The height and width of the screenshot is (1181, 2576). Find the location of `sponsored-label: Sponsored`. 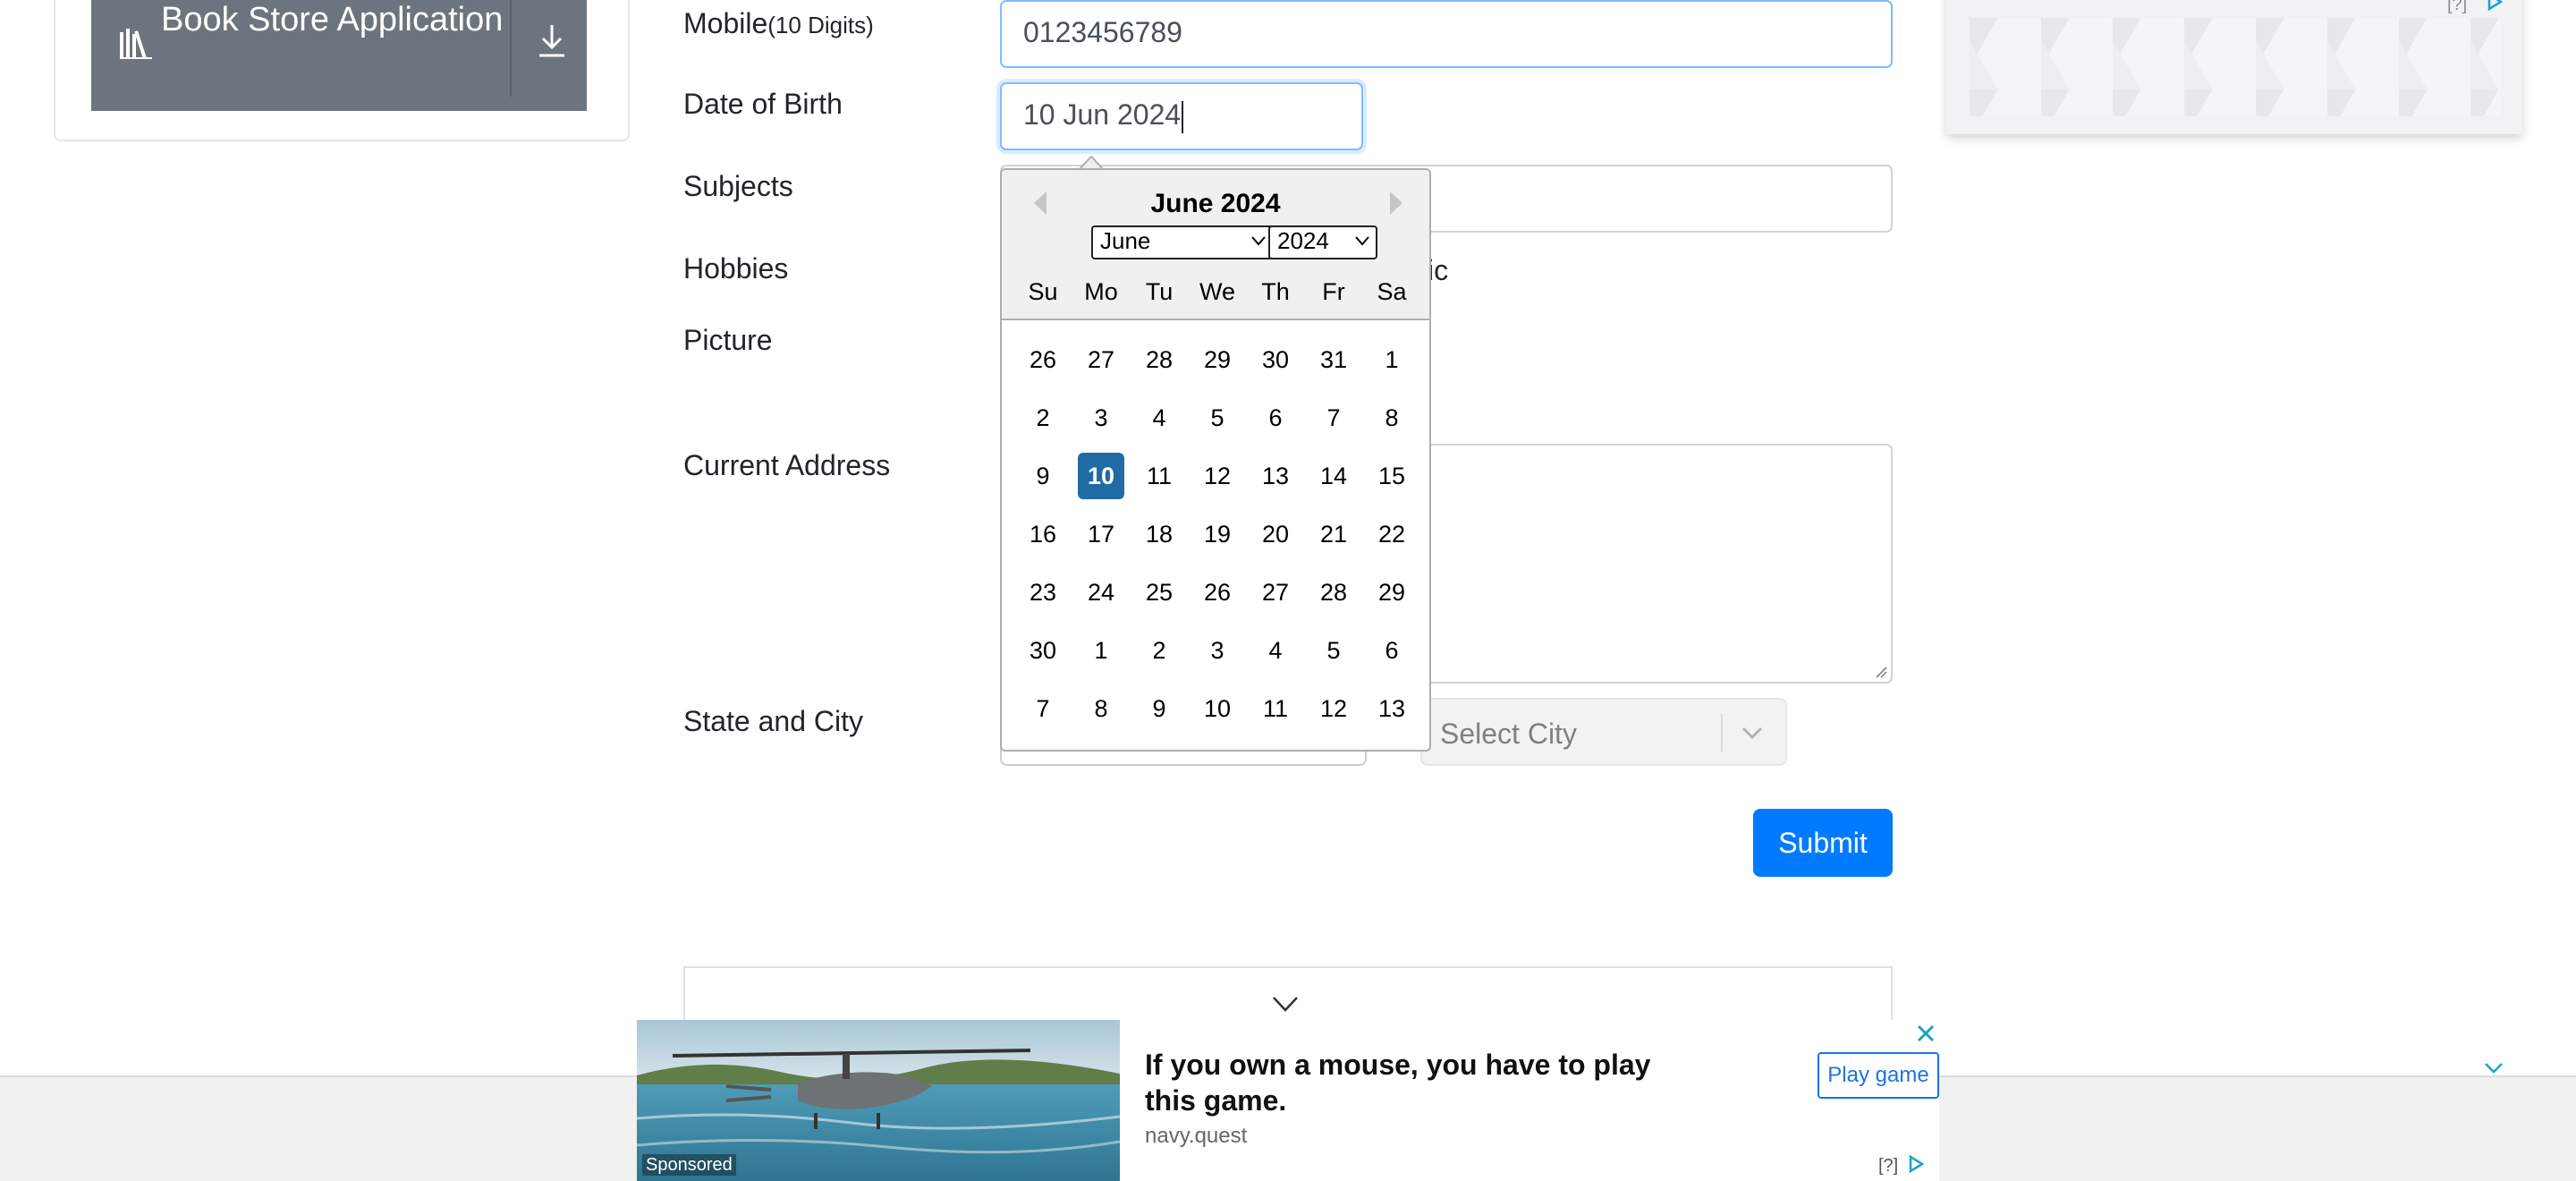

sponsored-label: Sponsored is located at coordinates (689, 1165).